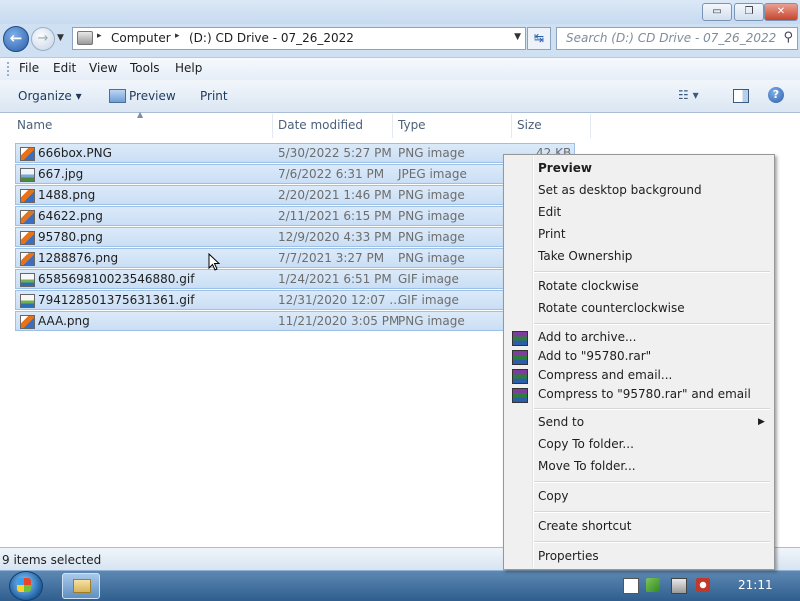  I want to click on column-header-size: Size, so click(529, 125).